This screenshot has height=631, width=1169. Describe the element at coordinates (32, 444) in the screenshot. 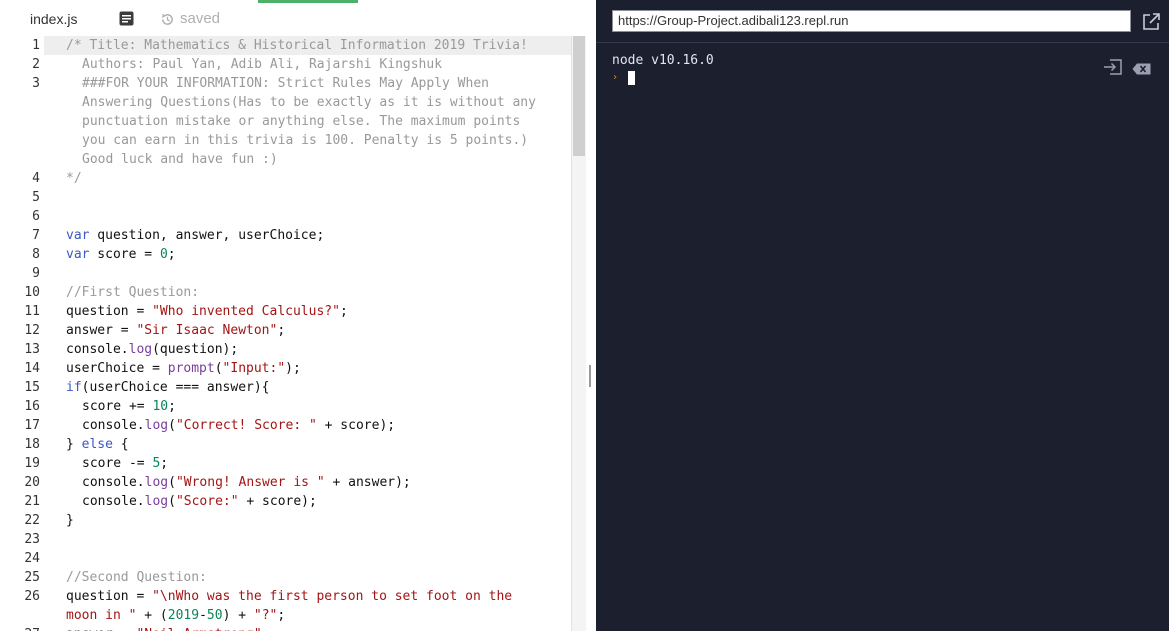

I see `line-number: 18` at that location.